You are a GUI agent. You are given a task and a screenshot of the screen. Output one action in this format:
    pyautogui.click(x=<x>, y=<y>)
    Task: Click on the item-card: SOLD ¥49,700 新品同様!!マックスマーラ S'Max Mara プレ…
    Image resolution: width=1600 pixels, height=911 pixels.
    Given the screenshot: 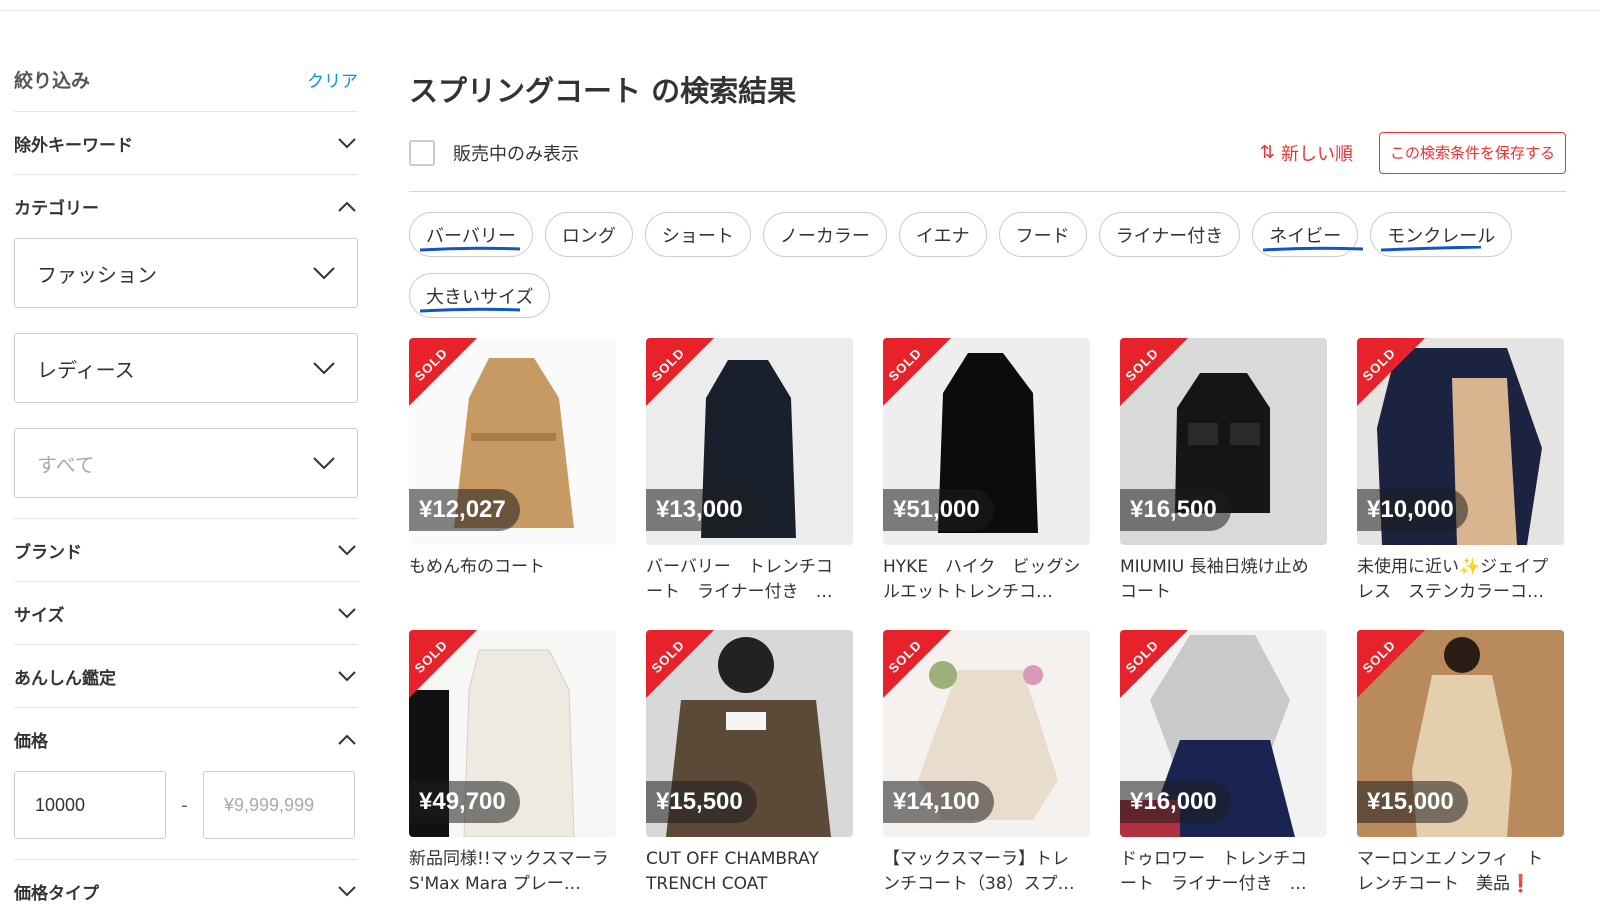 What is the action you would take?
    pyautogui.click(x=512, y=770)
    